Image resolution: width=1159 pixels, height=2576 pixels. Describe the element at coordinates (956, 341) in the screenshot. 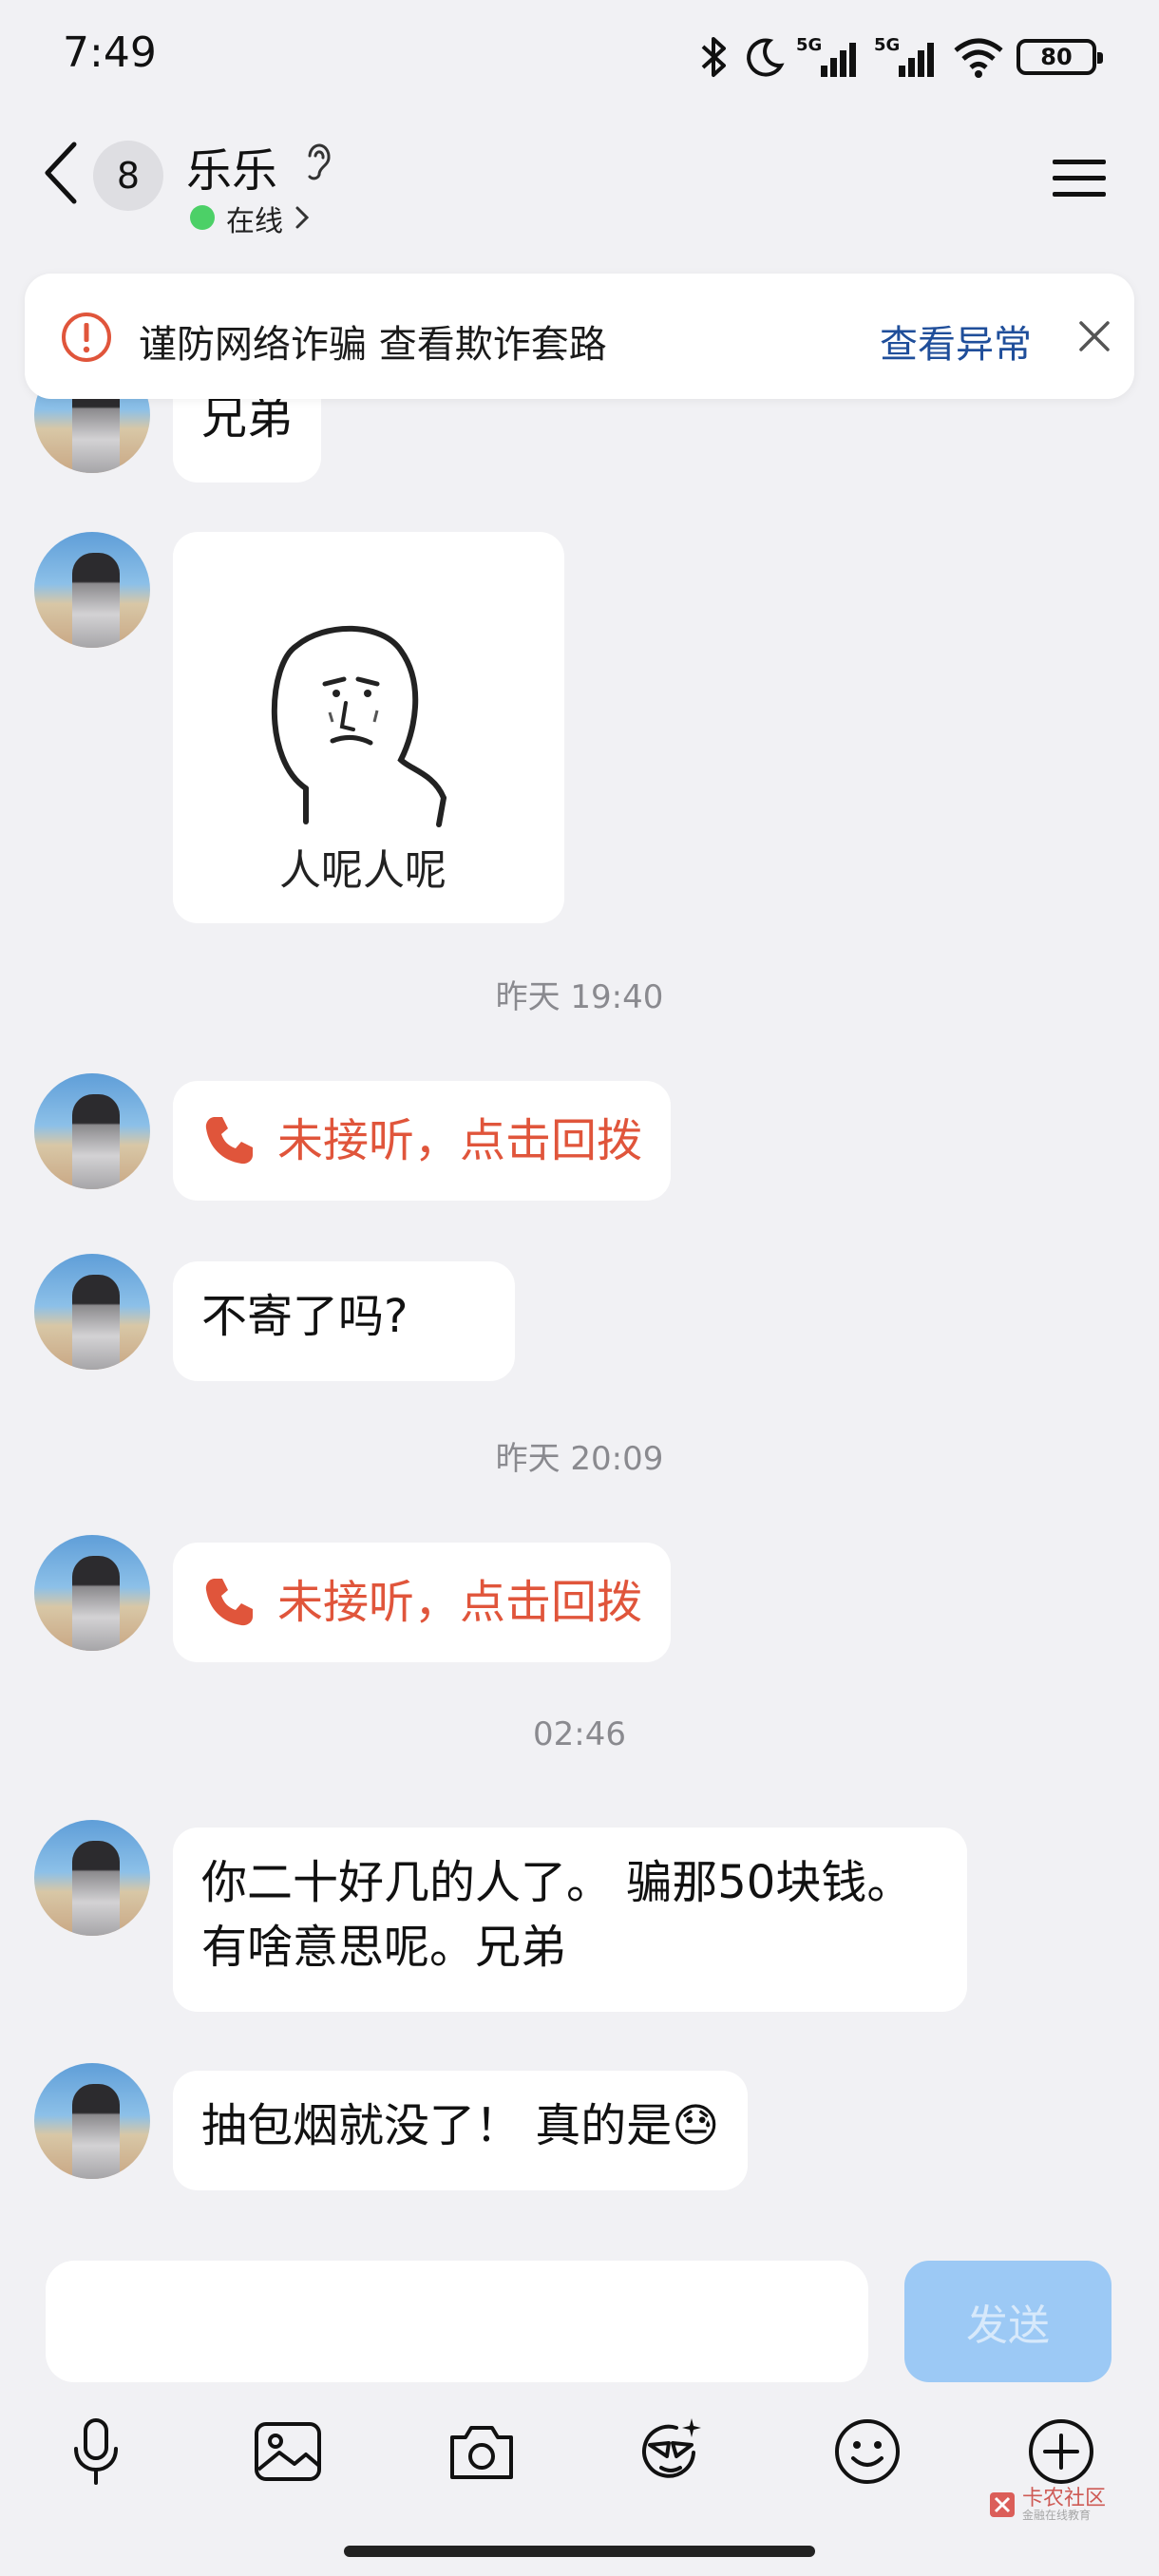

I see `view-anomaly-link: 查看异常` at that location.